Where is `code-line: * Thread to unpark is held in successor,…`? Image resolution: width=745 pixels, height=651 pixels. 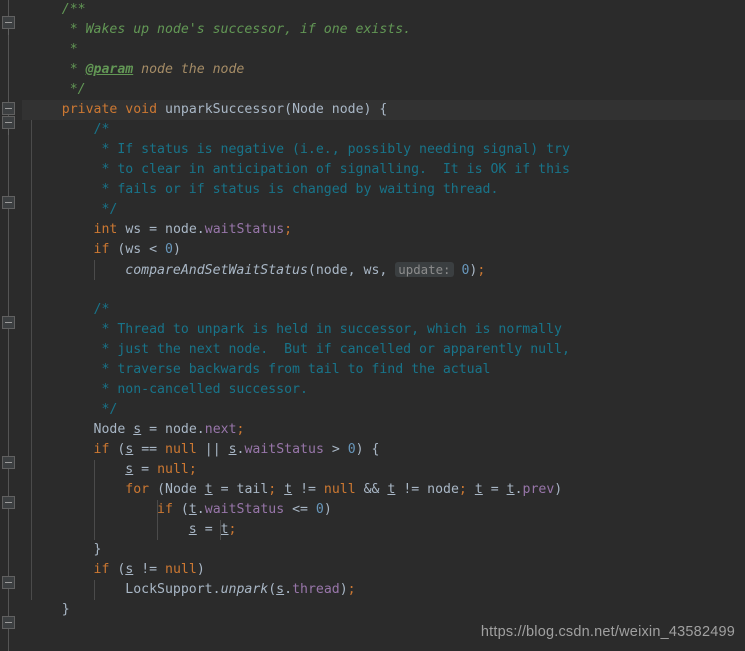
code-line: * Thread to unpark is held in successor,… is located at coordinates (383, 330).